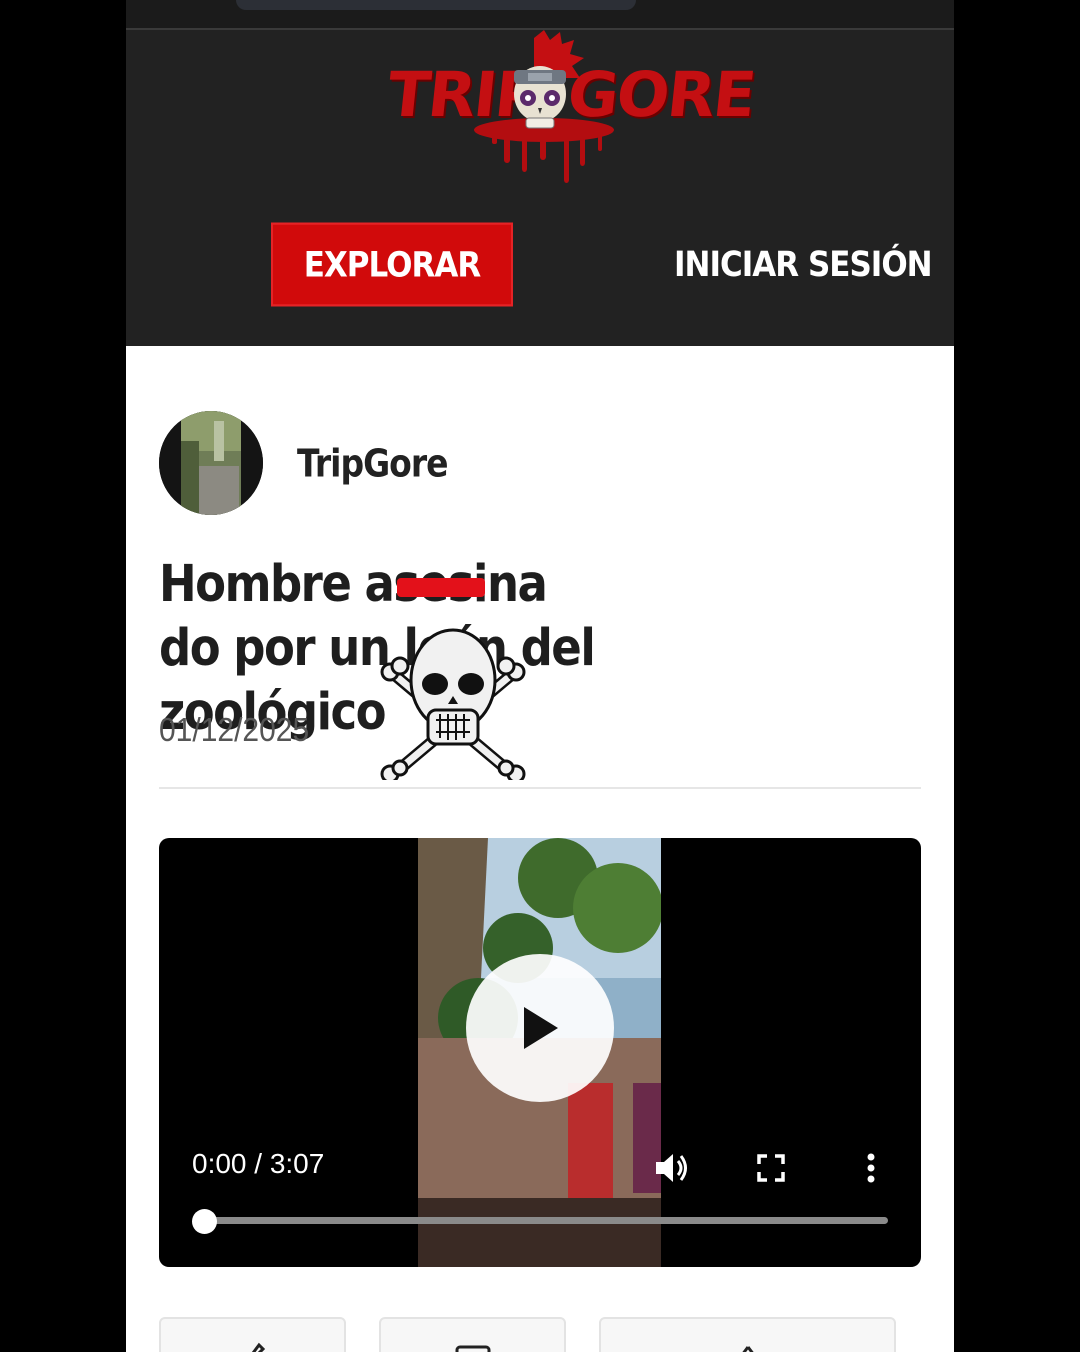 This screenshot has height=1352, width=1080. I want to click on article-date: 01/12/2025, so click(234, 730).